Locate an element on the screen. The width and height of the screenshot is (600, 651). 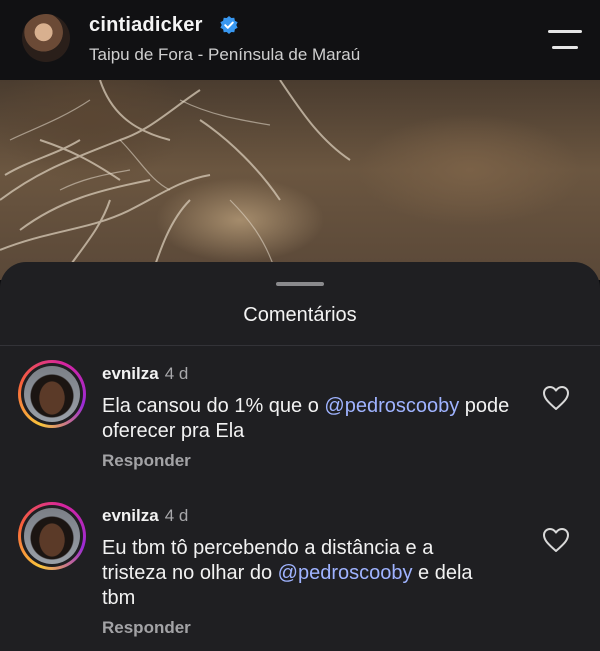
menu-icon is located at coordinates (565, 40).